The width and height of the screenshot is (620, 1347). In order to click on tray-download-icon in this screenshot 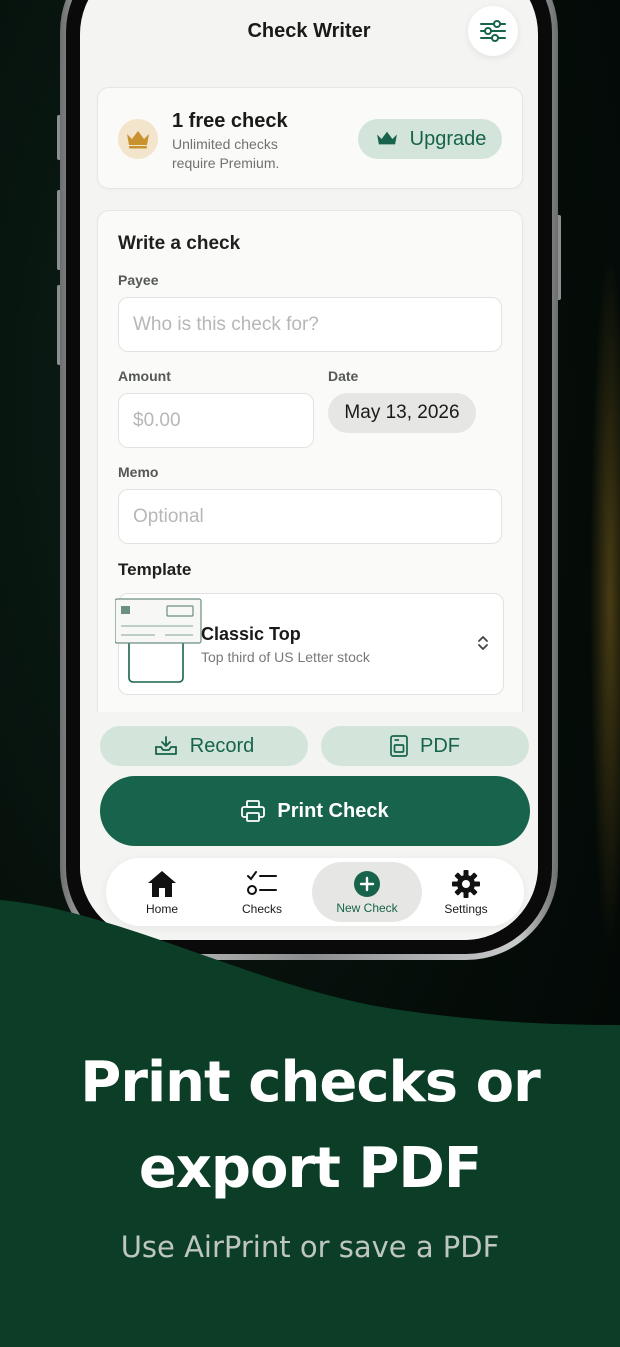, I will do `click(165, 745)`.